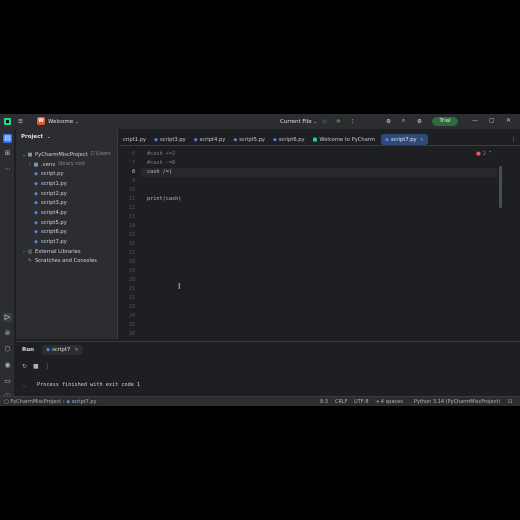  I want to click on line-number: 13, so click(131, 217).